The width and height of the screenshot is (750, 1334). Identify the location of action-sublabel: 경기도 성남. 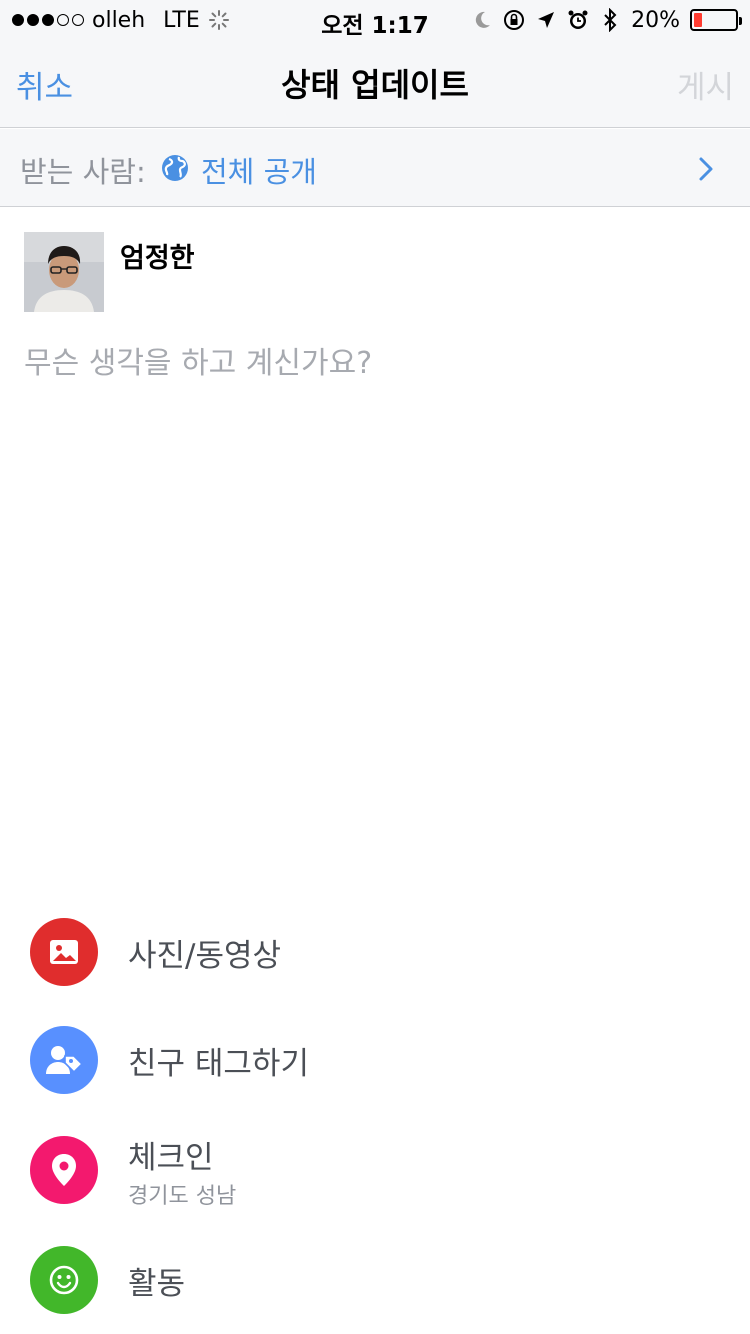
(182, 1196).